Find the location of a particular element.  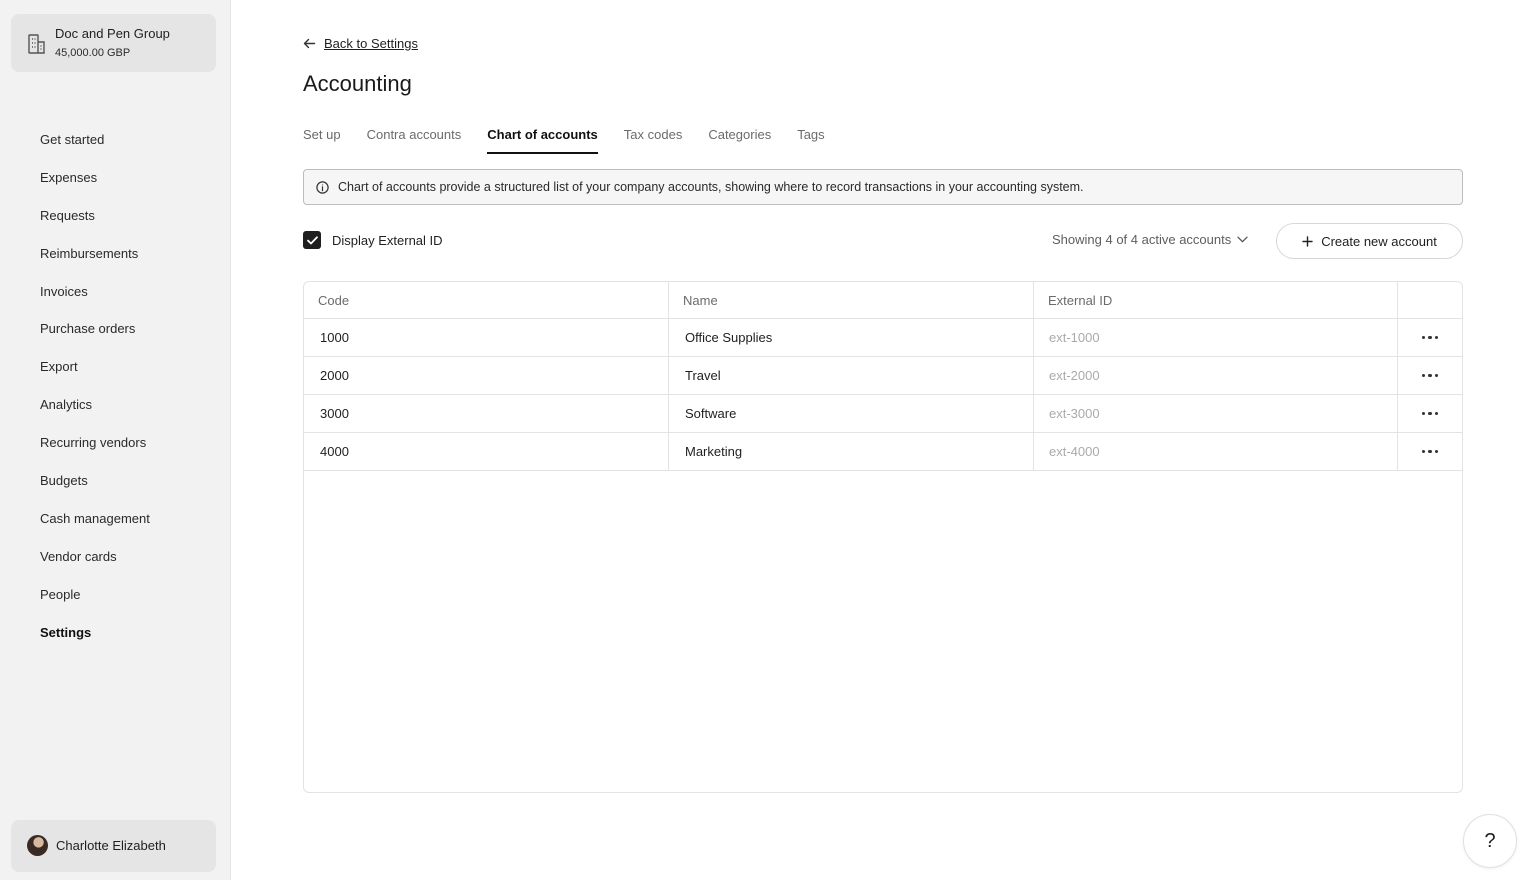

sidebar-item-export: Export is located at coordinates (95, 374).